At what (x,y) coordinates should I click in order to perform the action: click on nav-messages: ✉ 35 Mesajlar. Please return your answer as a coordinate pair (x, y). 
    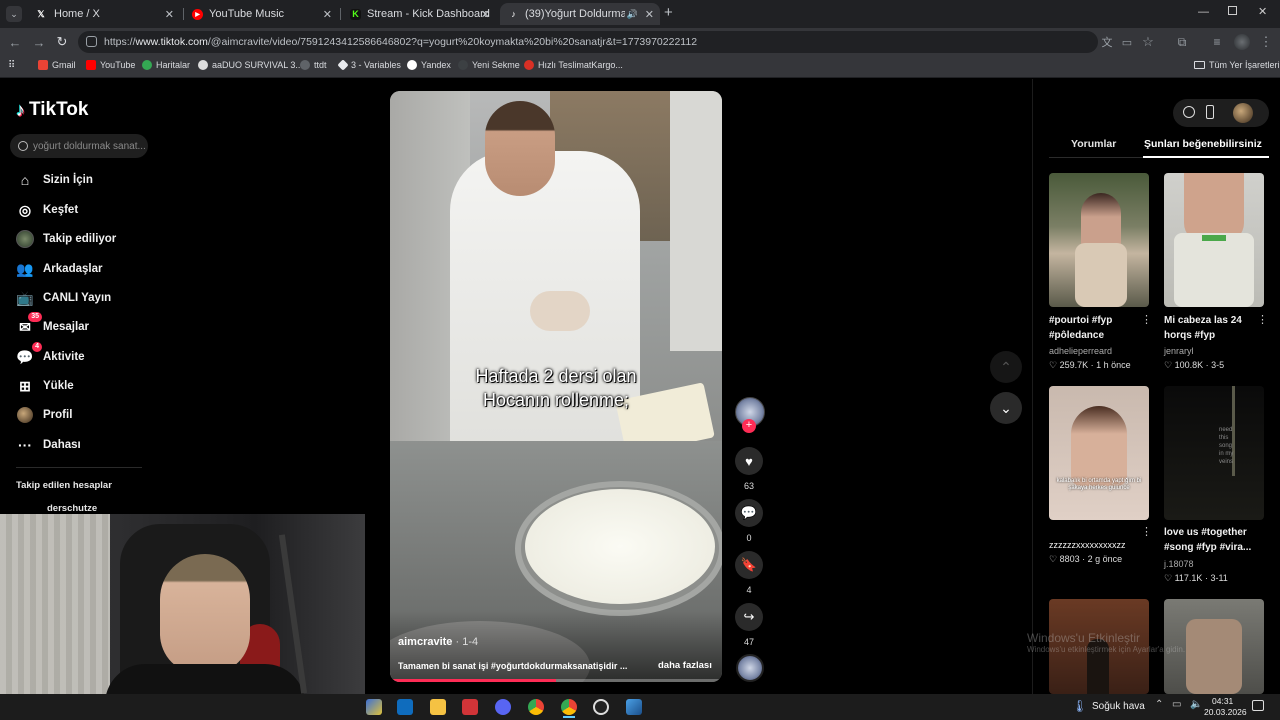
    Looking at the image, I should click on (52, 324).